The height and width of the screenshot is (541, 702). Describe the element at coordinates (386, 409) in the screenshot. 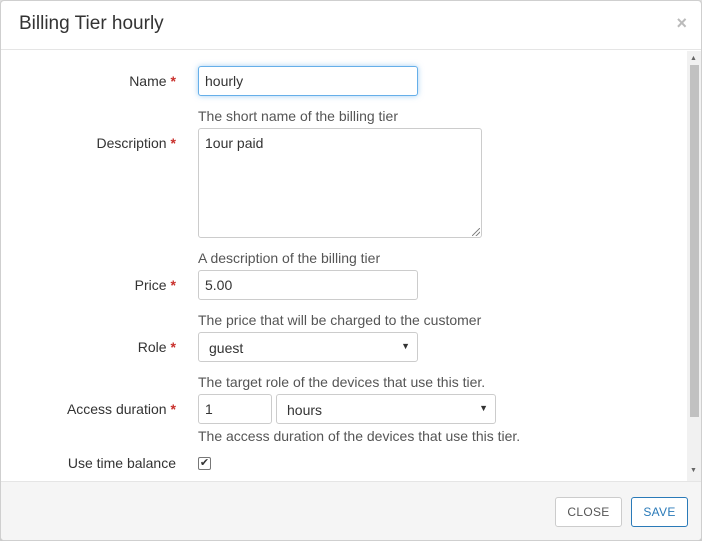

I see `access-duration-unit-select: hours ▼` at that location.